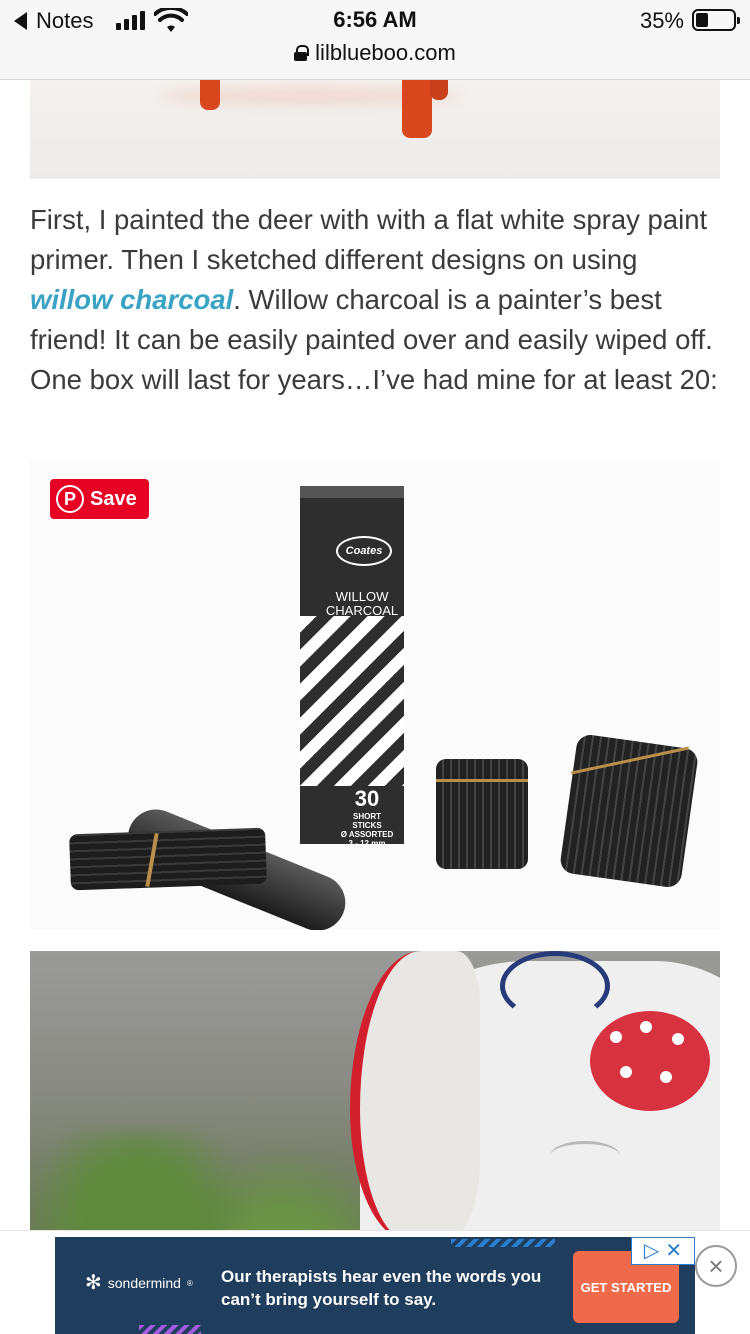 Image resolution: width=750 pixels, height=1334 pixels. What do you see at coordinates (93, 1283) in the screenshot?
I see `sondermind-logo-icon: ✻` at bounding box center [93, 1283].